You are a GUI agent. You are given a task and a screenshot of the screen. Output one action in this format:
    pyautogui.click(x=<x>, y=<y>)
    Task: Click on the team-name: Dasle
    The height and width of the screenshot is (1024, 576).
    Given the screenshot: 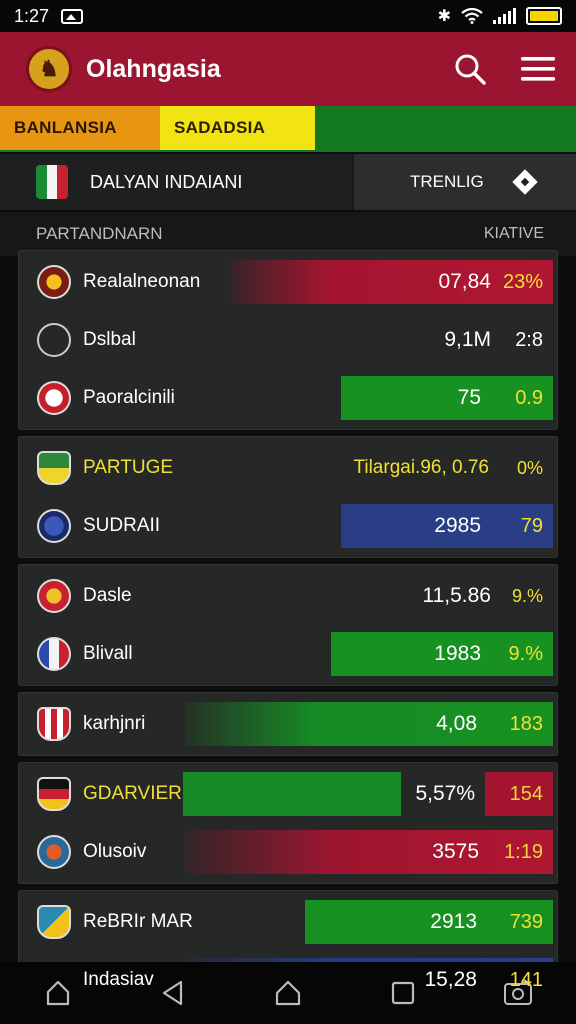 What is the action you would take?
    pyautogui.click(x=107, y=595)
    